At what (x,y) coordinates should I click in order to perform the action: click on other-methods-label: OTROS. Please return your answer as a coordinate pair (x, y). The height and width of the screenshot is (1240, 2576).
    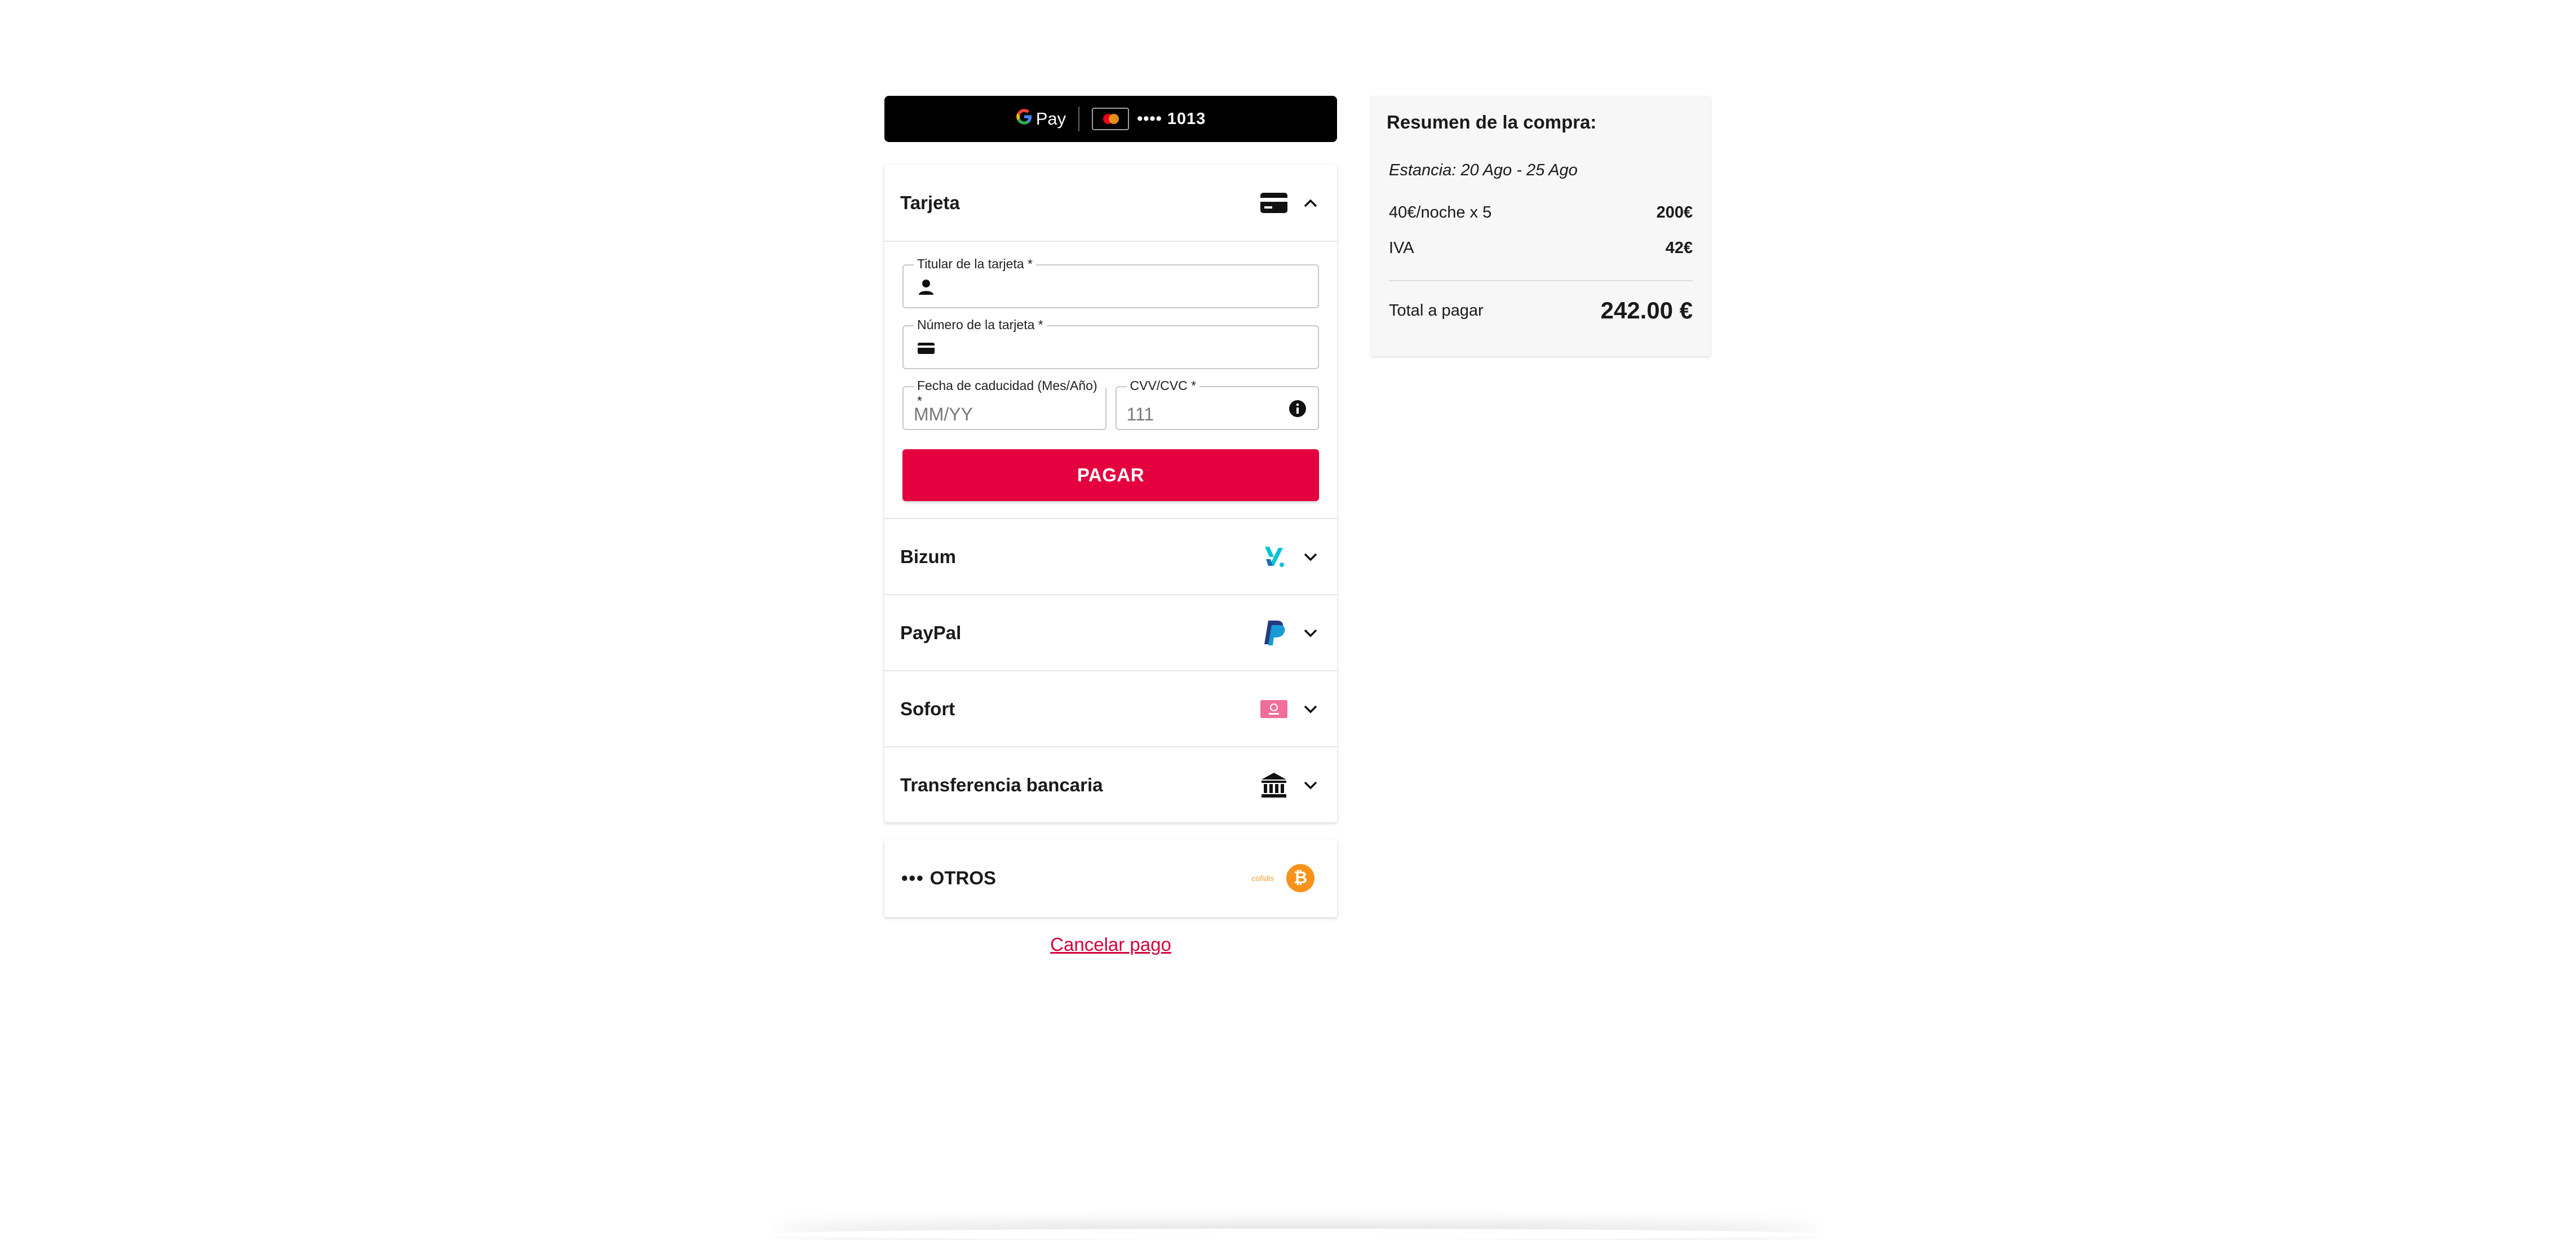
    Looking at the image, I should click on (963, 877).